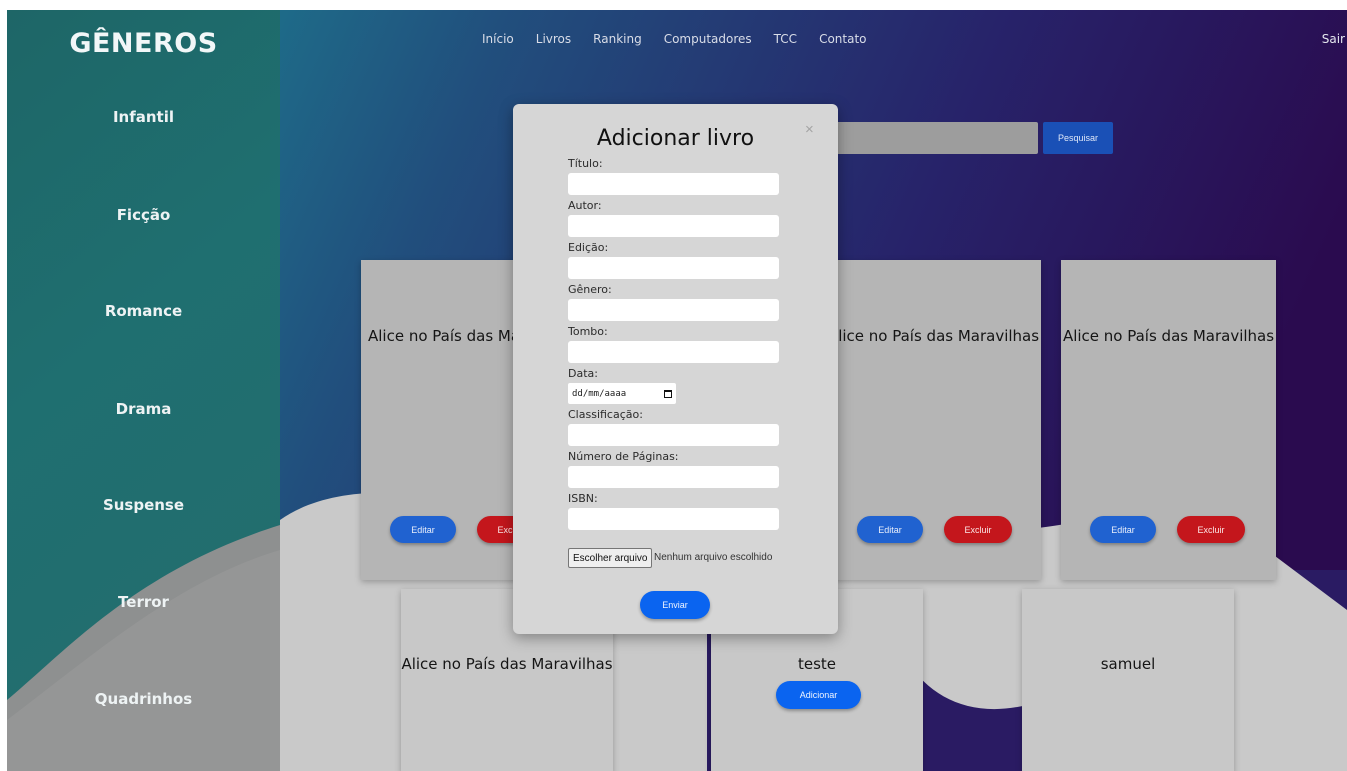 The image size is (1347, 771). I want to click on genre-suspense: Suspense, so click(143, 505).